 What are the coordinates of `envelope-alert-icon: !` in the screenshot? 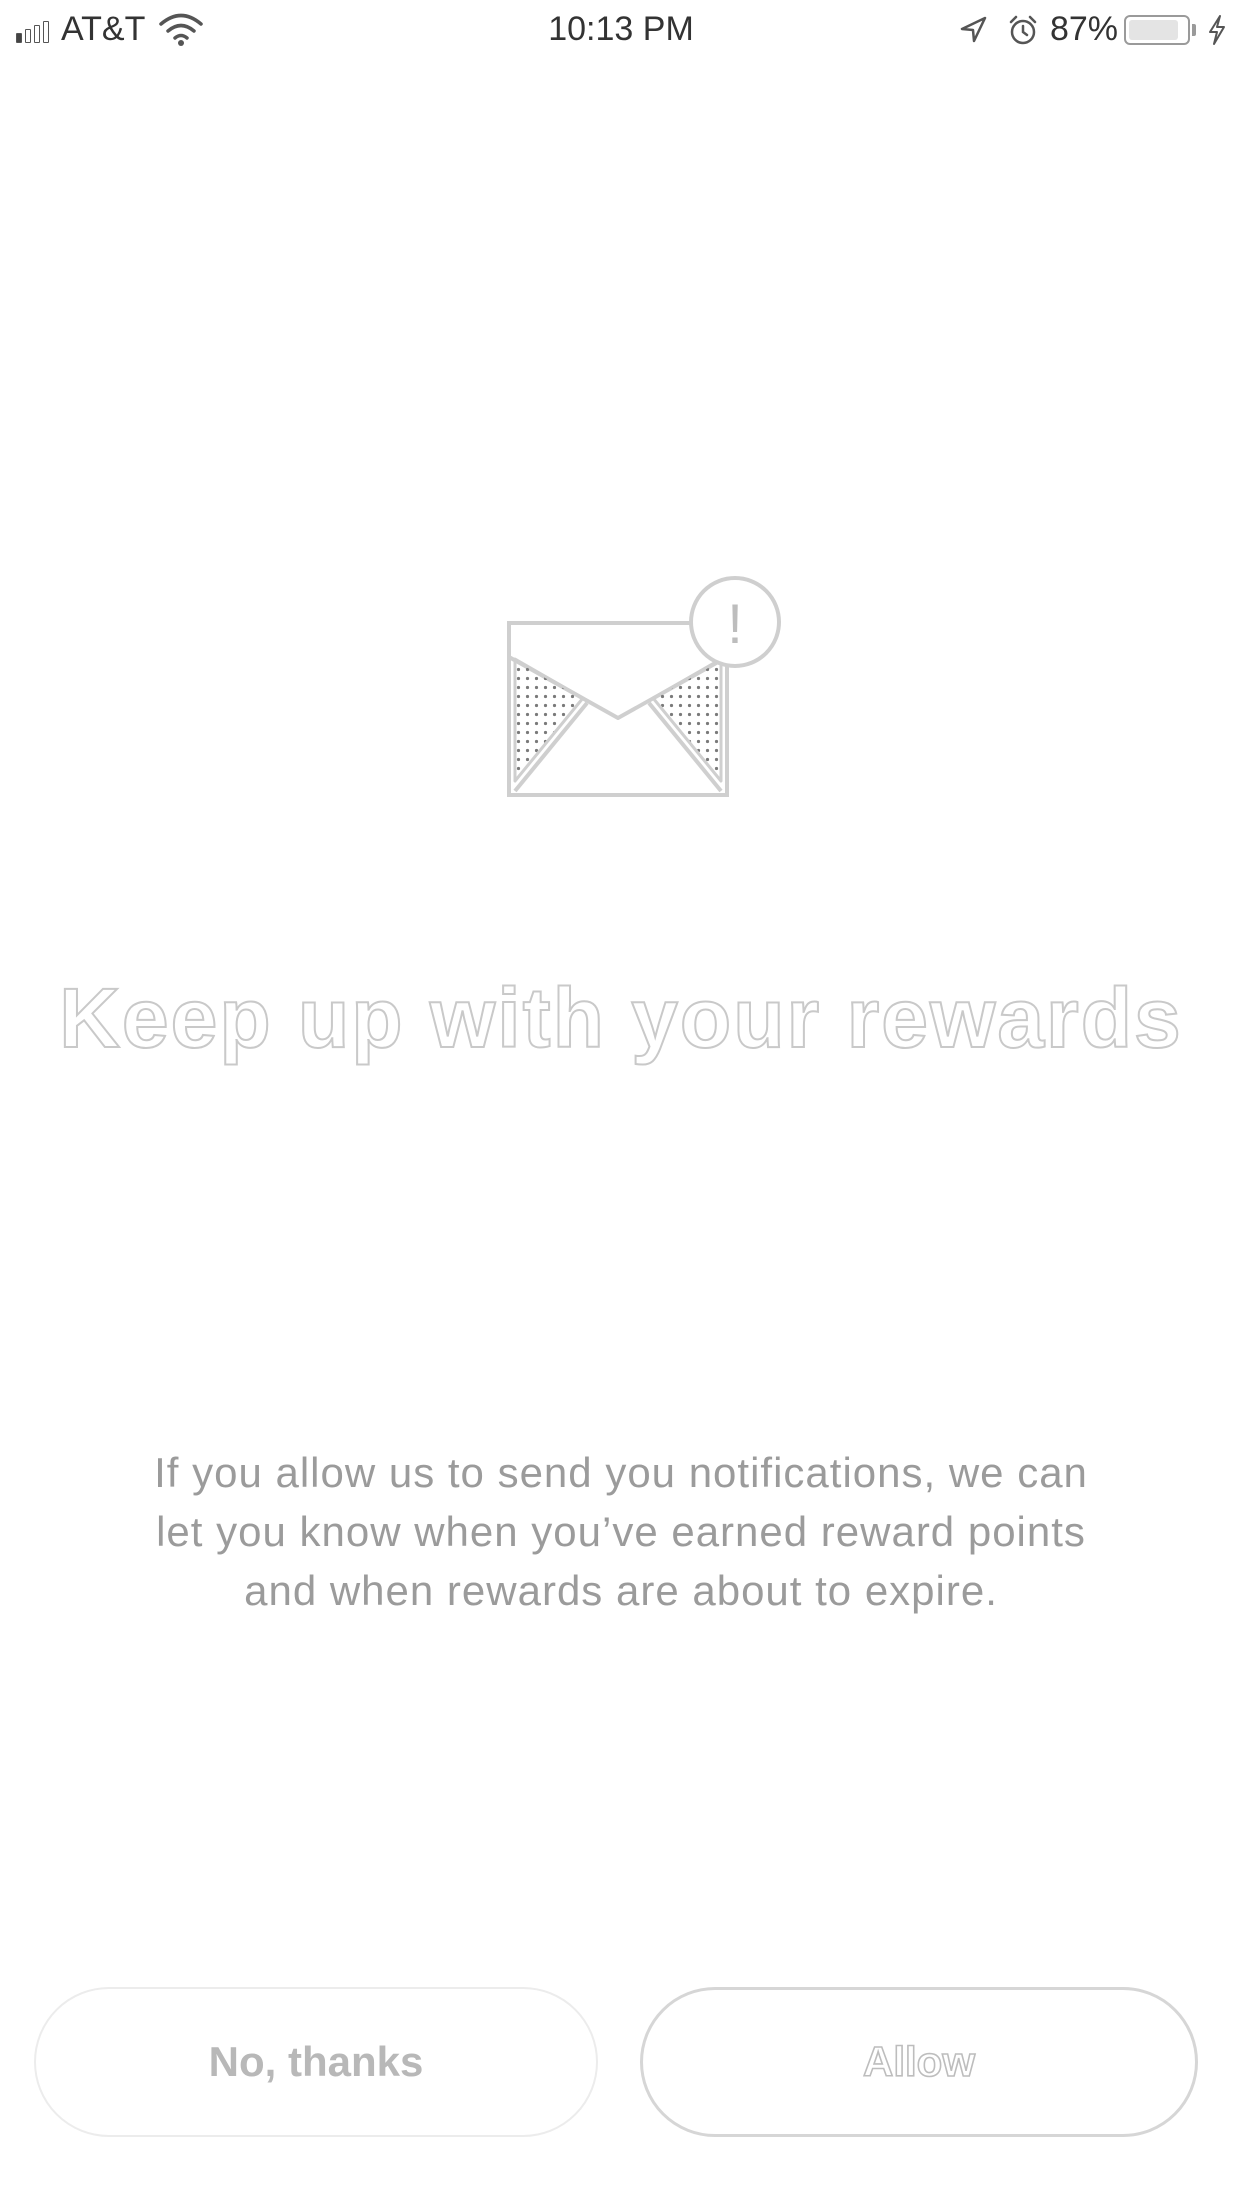 It's located at (644, 686).